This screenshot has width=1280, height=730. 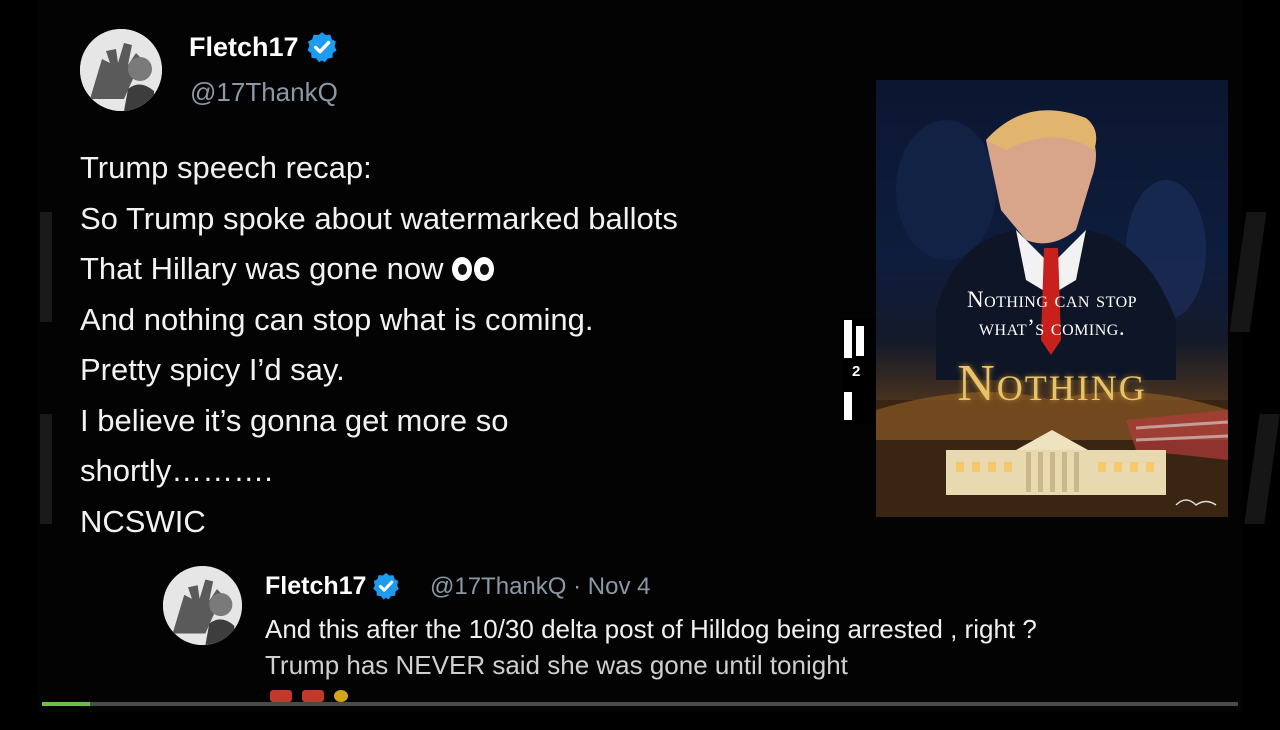 I want to click on reply-meta: @17ThankQ · Nov 4, so click(x=540, y=587).